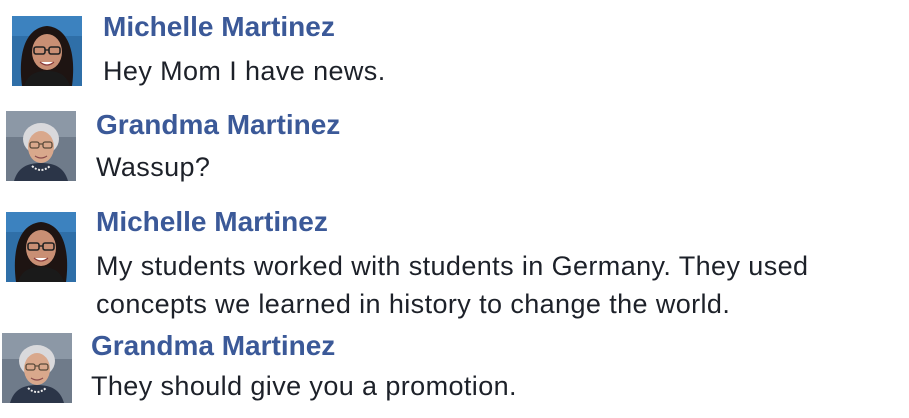 The image size is (909, 418). Describe the element at coordinates (304, 386) in the screenshot. I see `message-text: They should give you a promotion.` at that location.